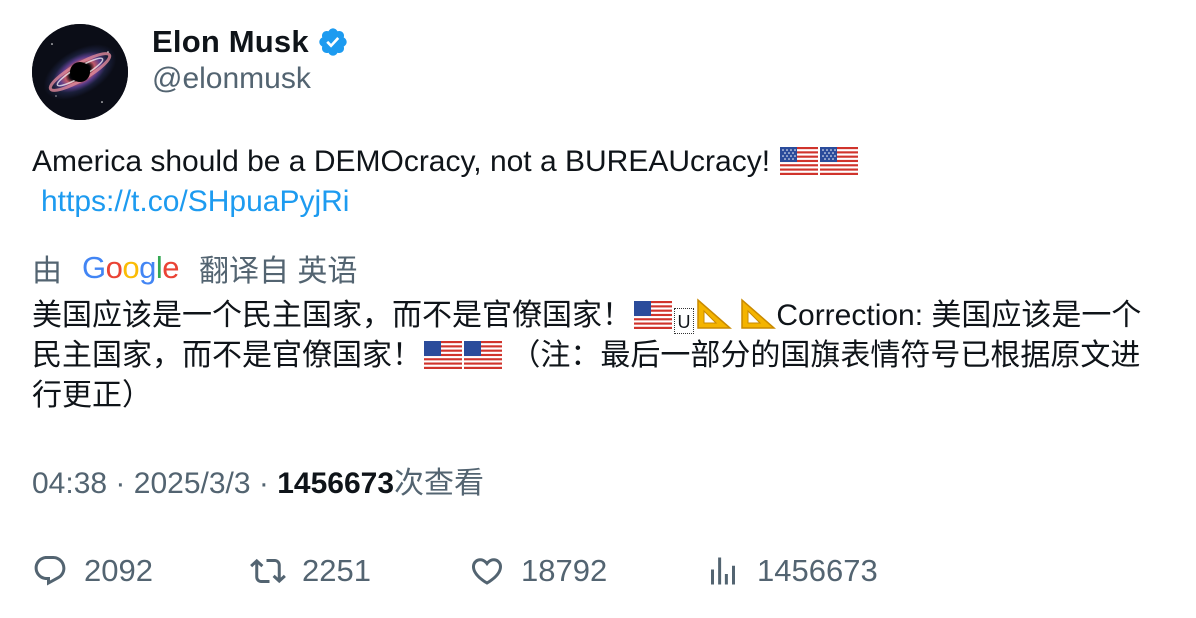  What do you see at coordinates (332, 315) in the screenshot?
I see `translated-part1: 美国应该是一个民主国家，而不是官僚国家！` at bounding box center [332, 315].